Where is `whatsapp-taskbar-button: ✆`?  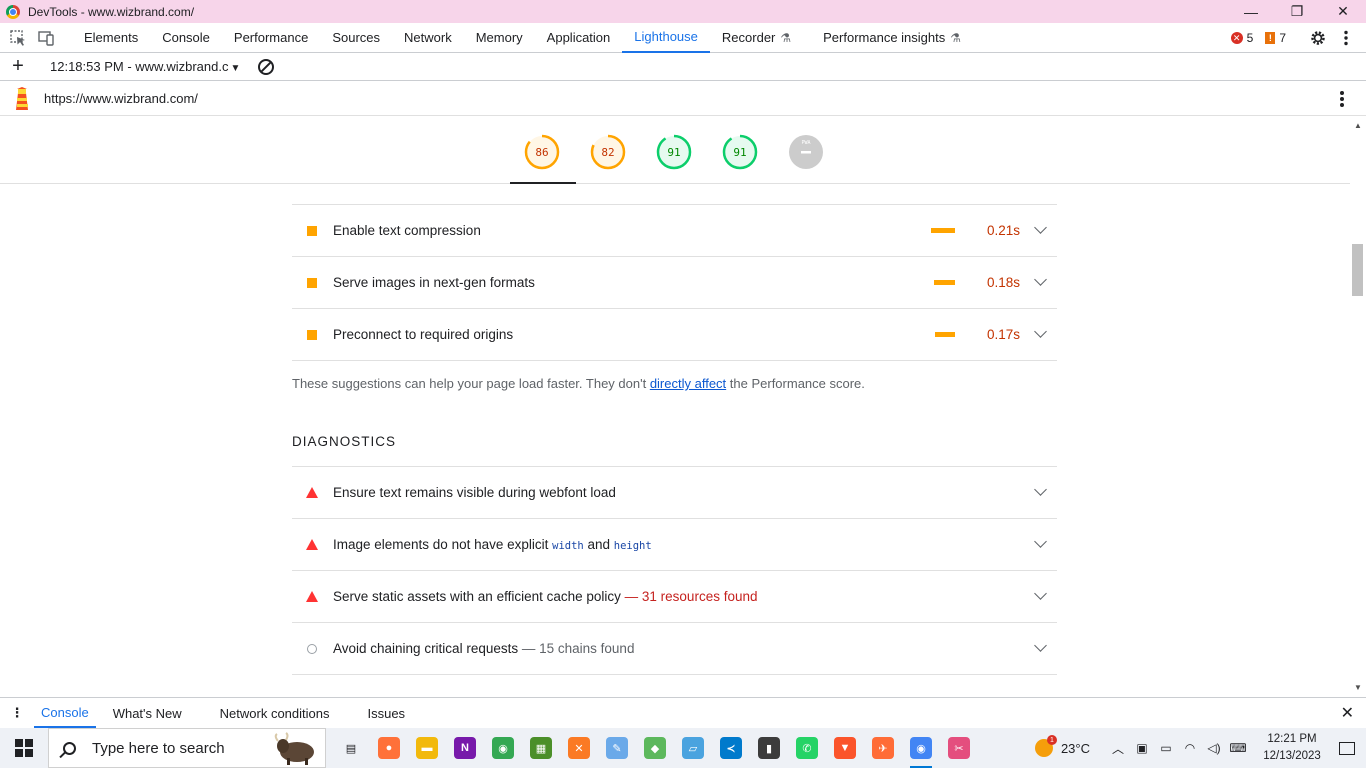
whatsapp-taskbar-button: ✆ is located at coordinates (807, 748).